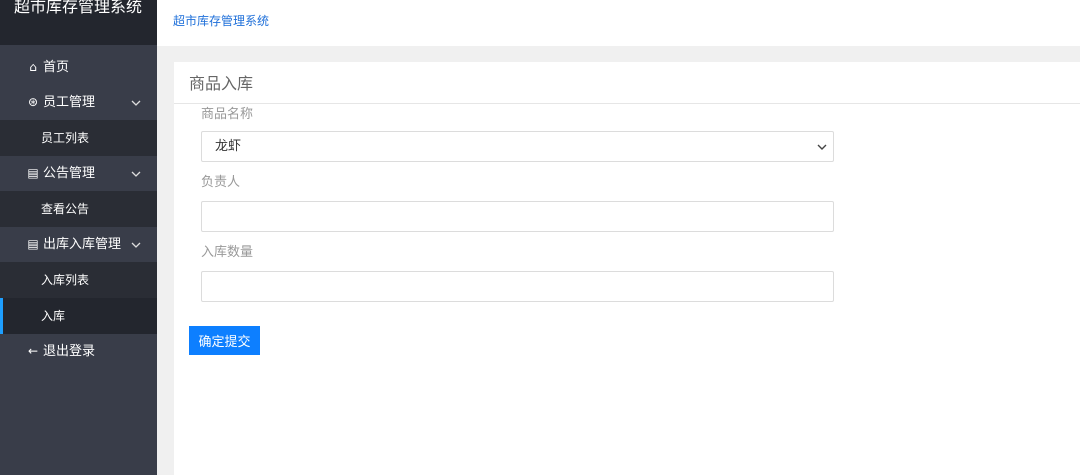 The width and height of the screenshot is (1080, 475). What do you see at coordinates (517, 286) in the screenshot?
I see `quantity-input` at bounding box center [517, 286].